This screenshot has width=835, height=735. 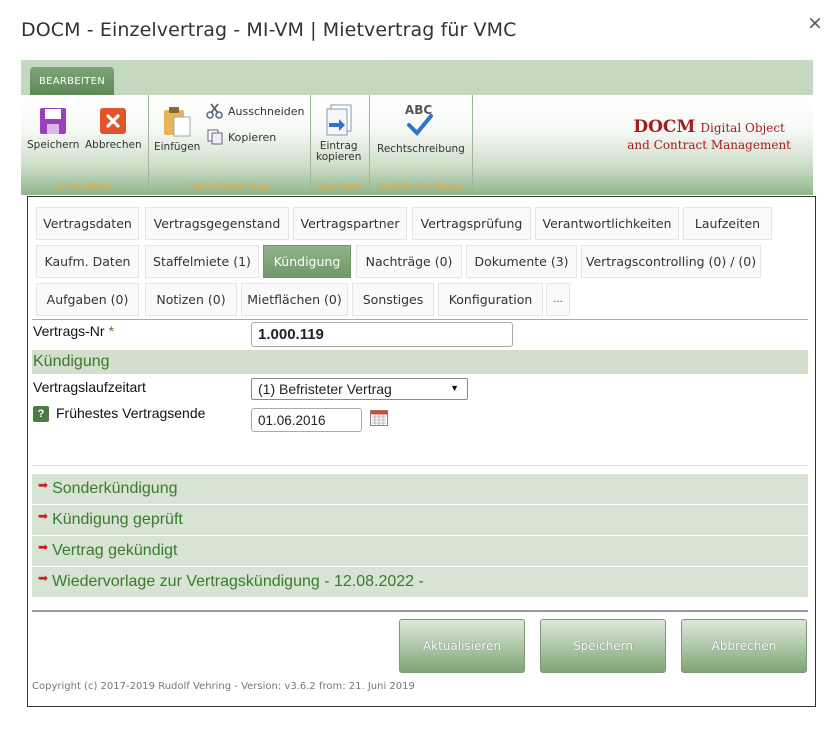 What do you see at coordinates (607, 223) in the screenshot?
I see `tab-verantwortlichkeiten: Verantwortlichkeiten` at bounding box center [607, 223].